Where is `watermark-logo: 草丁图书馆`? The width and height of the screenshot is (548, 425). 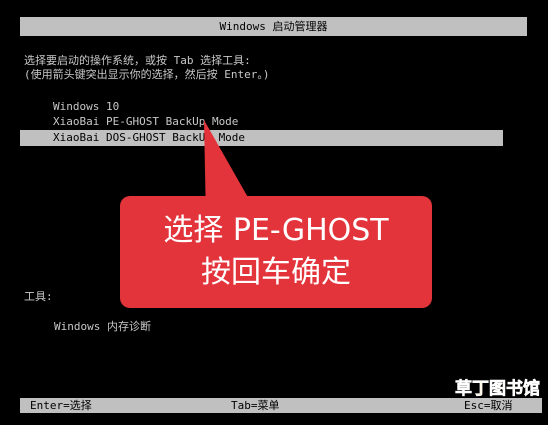 watermark-logo: 草丁图书馆 is located at coordinates (498, 389).